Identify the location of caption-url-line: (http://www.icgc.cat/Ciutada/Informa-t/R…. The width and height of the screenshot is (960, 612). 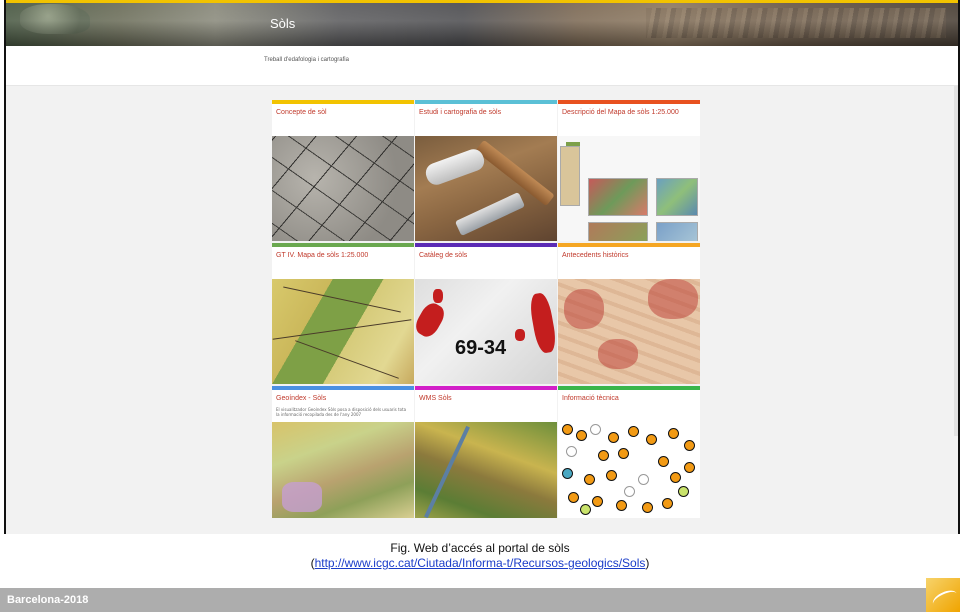
(480, 563).